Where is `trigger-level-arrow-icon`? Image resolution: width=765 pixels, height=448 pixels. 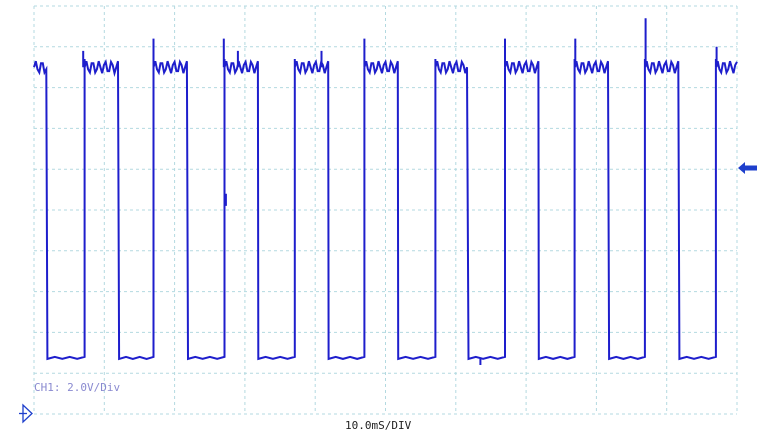
trigger-level-arrow-icon is located at coordinates (747, 168).